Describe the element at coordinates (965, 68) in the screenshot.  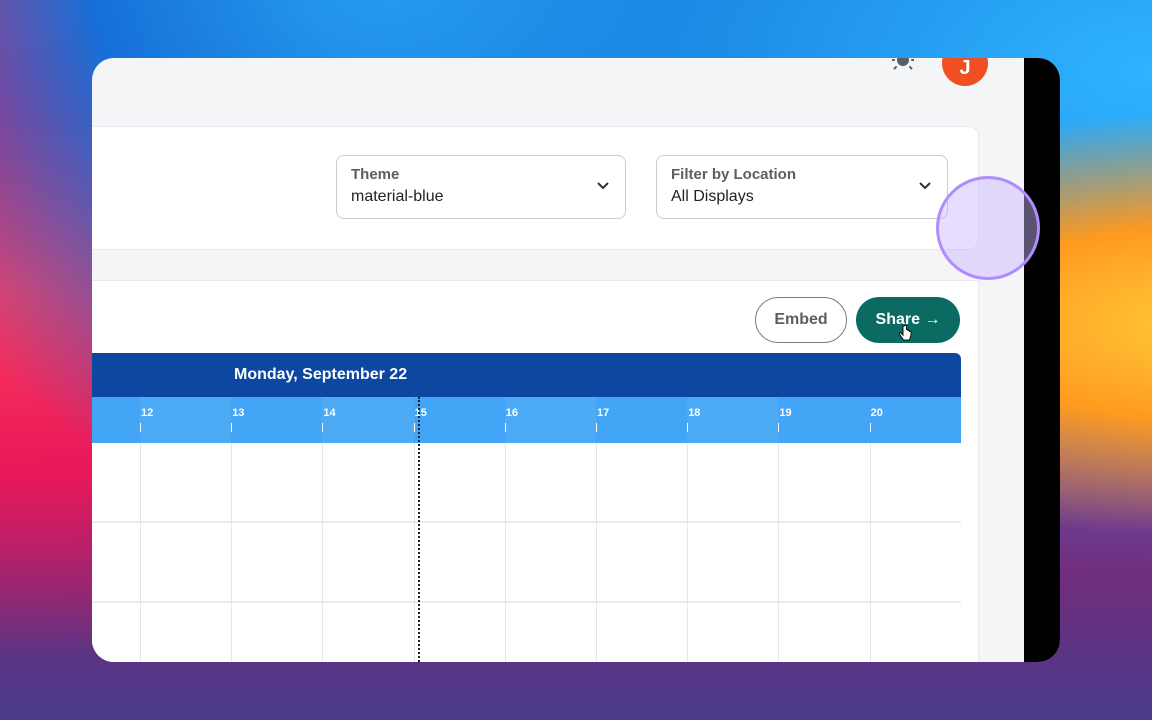
I see `avatar-initial: J` at that location.